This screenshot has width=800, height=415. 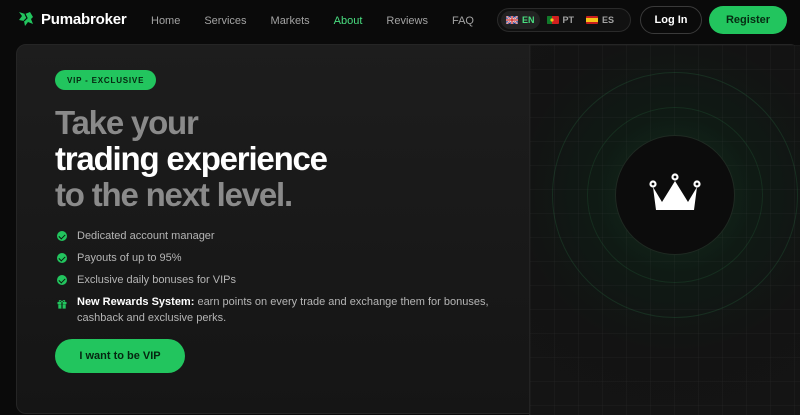 What do you see at coordinates (120, 356) in the screenshot?
I see `become-vip-button: I want to be VIP` at bounding box center [120, 356].